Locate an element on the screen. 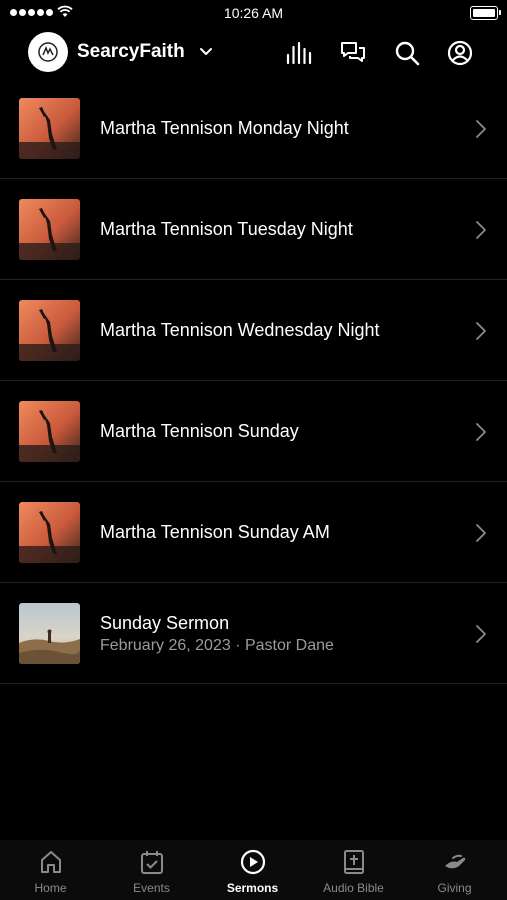 Image resolution: width=507 pixels, height=900 pixels. sermon-row: Martha Tennison Tuesday Night is located at coordinates (253, 229).